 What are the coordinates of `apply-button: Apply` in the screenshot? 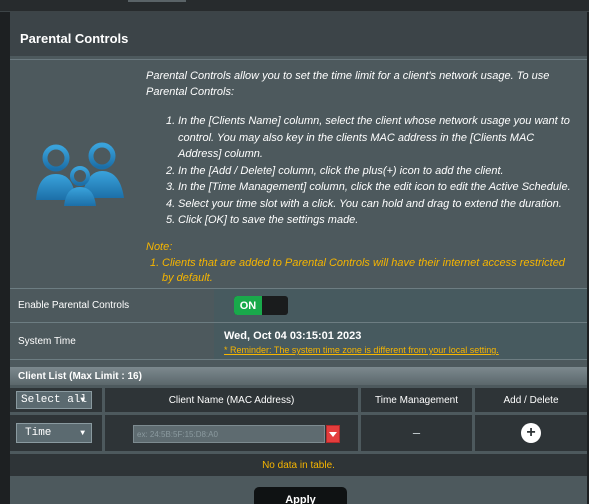 It's located at (300, 495).